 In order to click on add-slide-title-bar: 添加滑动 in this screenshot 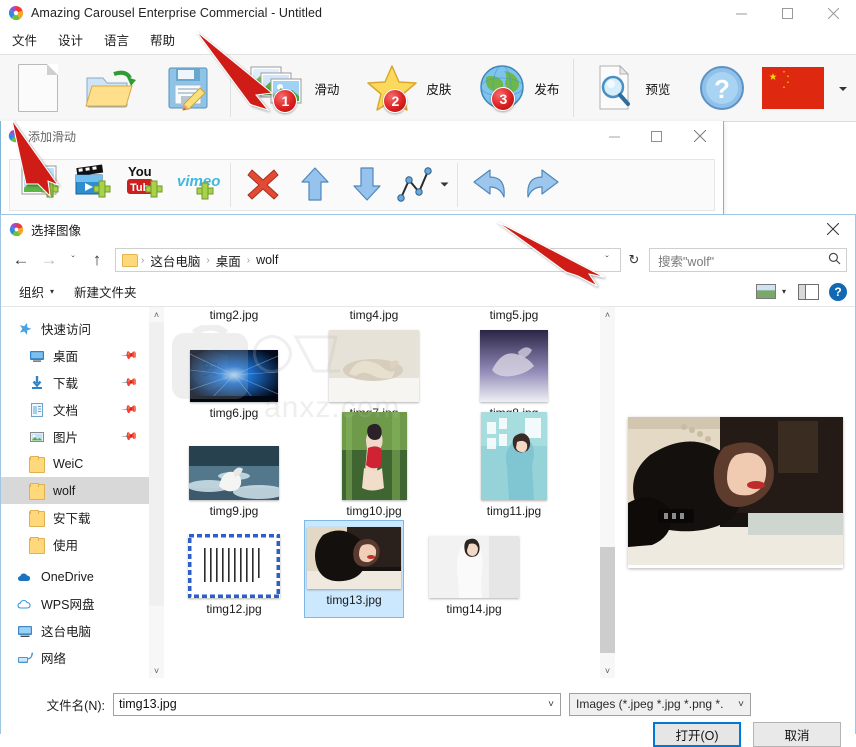, I will do `click(362, 136)`.